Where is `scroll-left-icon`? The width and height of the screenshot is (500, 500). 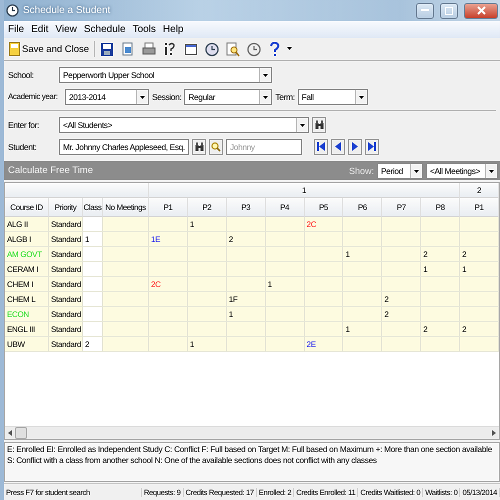 scroll-left-icon is located at coordinates (10, 433).